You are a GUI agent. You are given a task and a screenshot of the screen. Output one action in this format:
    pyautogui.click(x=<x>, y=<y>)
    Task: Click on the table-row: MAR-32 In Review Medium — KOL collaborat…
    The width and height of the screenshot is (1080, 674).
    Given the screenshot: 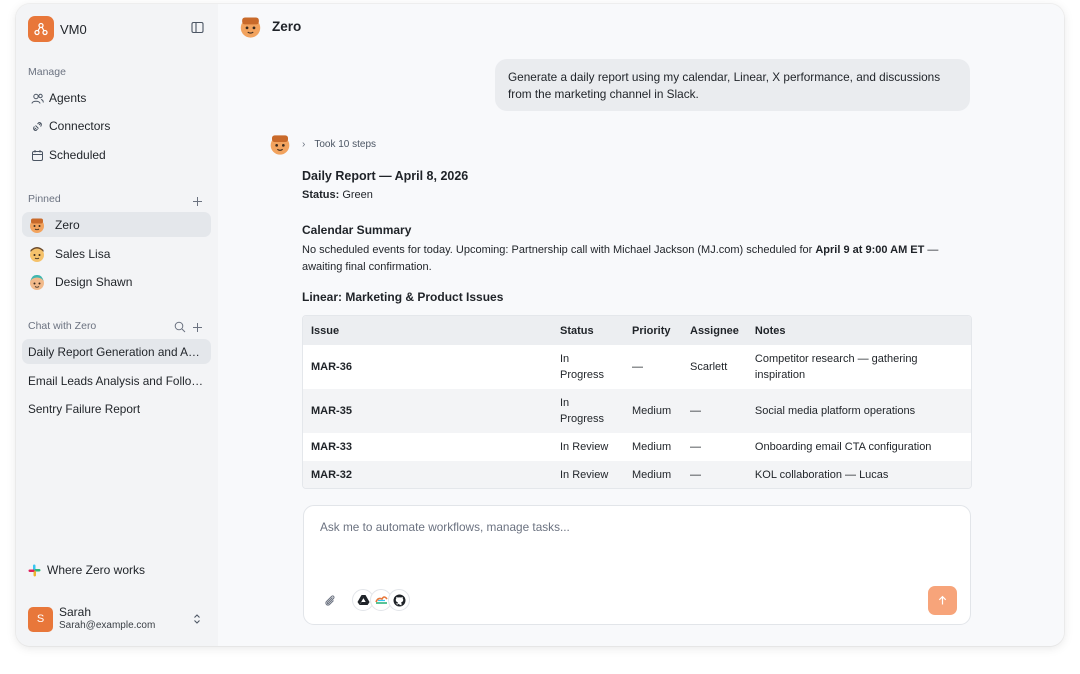 What is the action you would take?
    pyautogui.click(x=637, y=474)
    